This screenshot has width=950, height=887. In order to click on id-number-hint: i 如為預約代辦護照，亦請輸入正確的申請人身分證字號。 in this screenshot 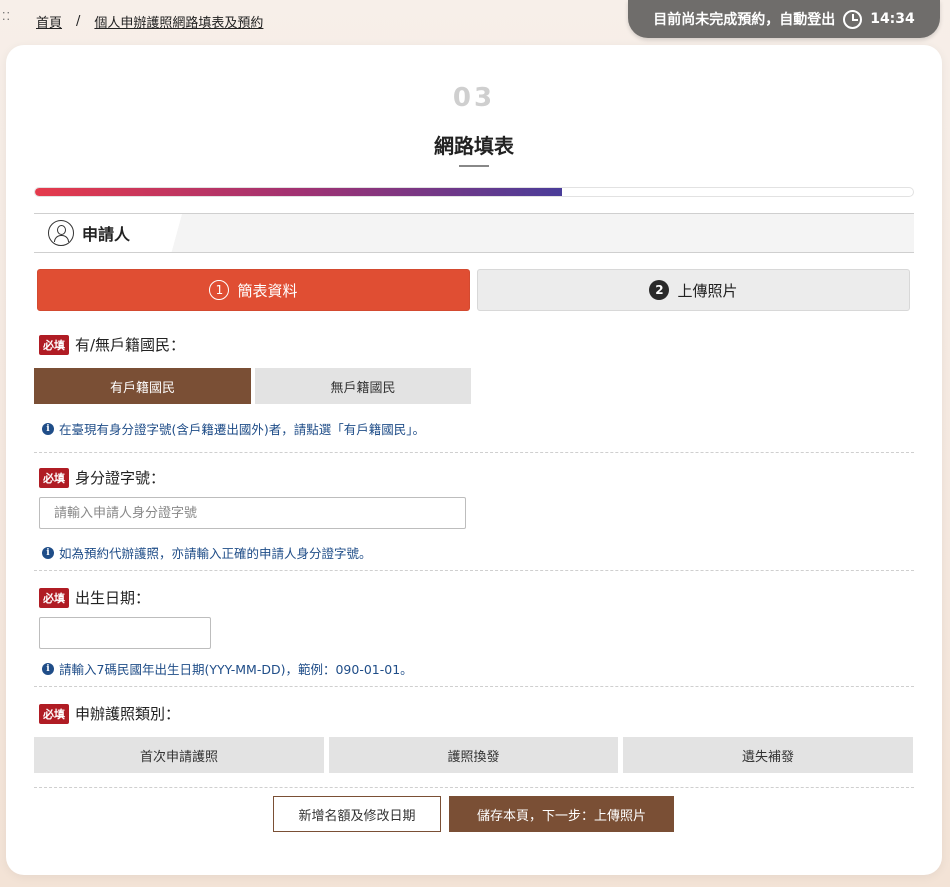, I will do `click(207, 552)`.